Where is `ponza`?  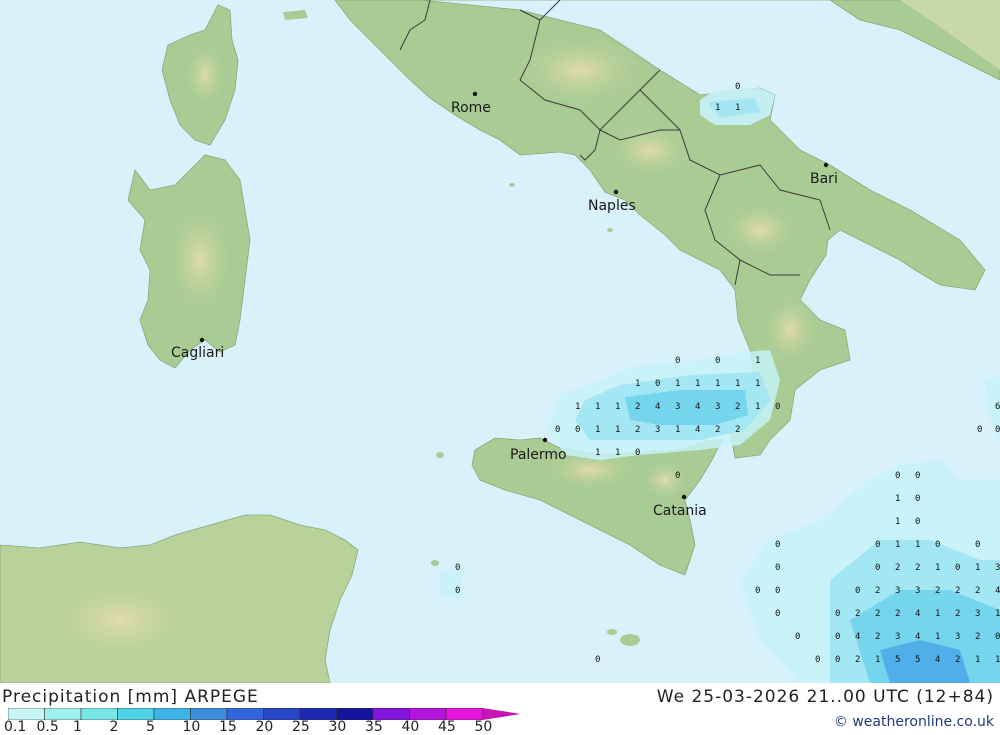
ponza is located at coordinates (512, 185).